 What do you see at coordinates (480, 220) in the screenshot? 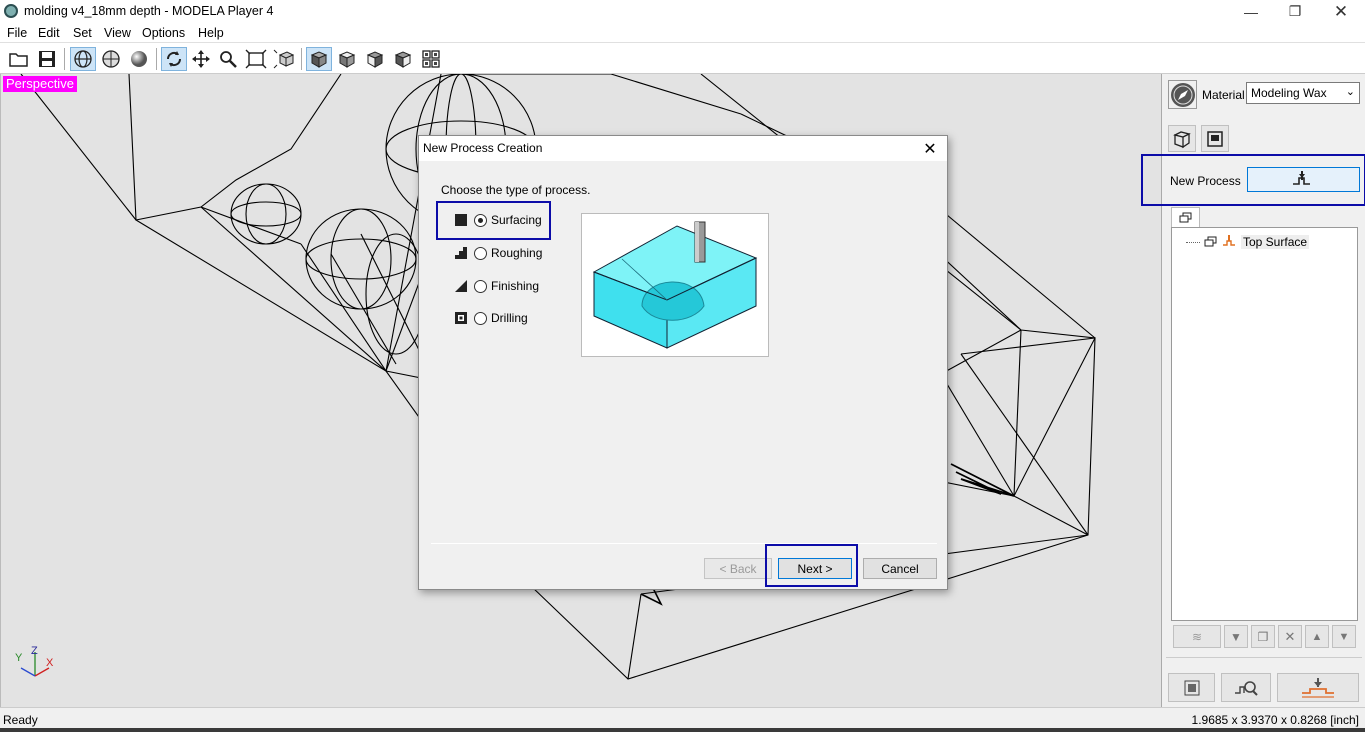
I see `radio-surfacing` at bounding box center [480, 220].